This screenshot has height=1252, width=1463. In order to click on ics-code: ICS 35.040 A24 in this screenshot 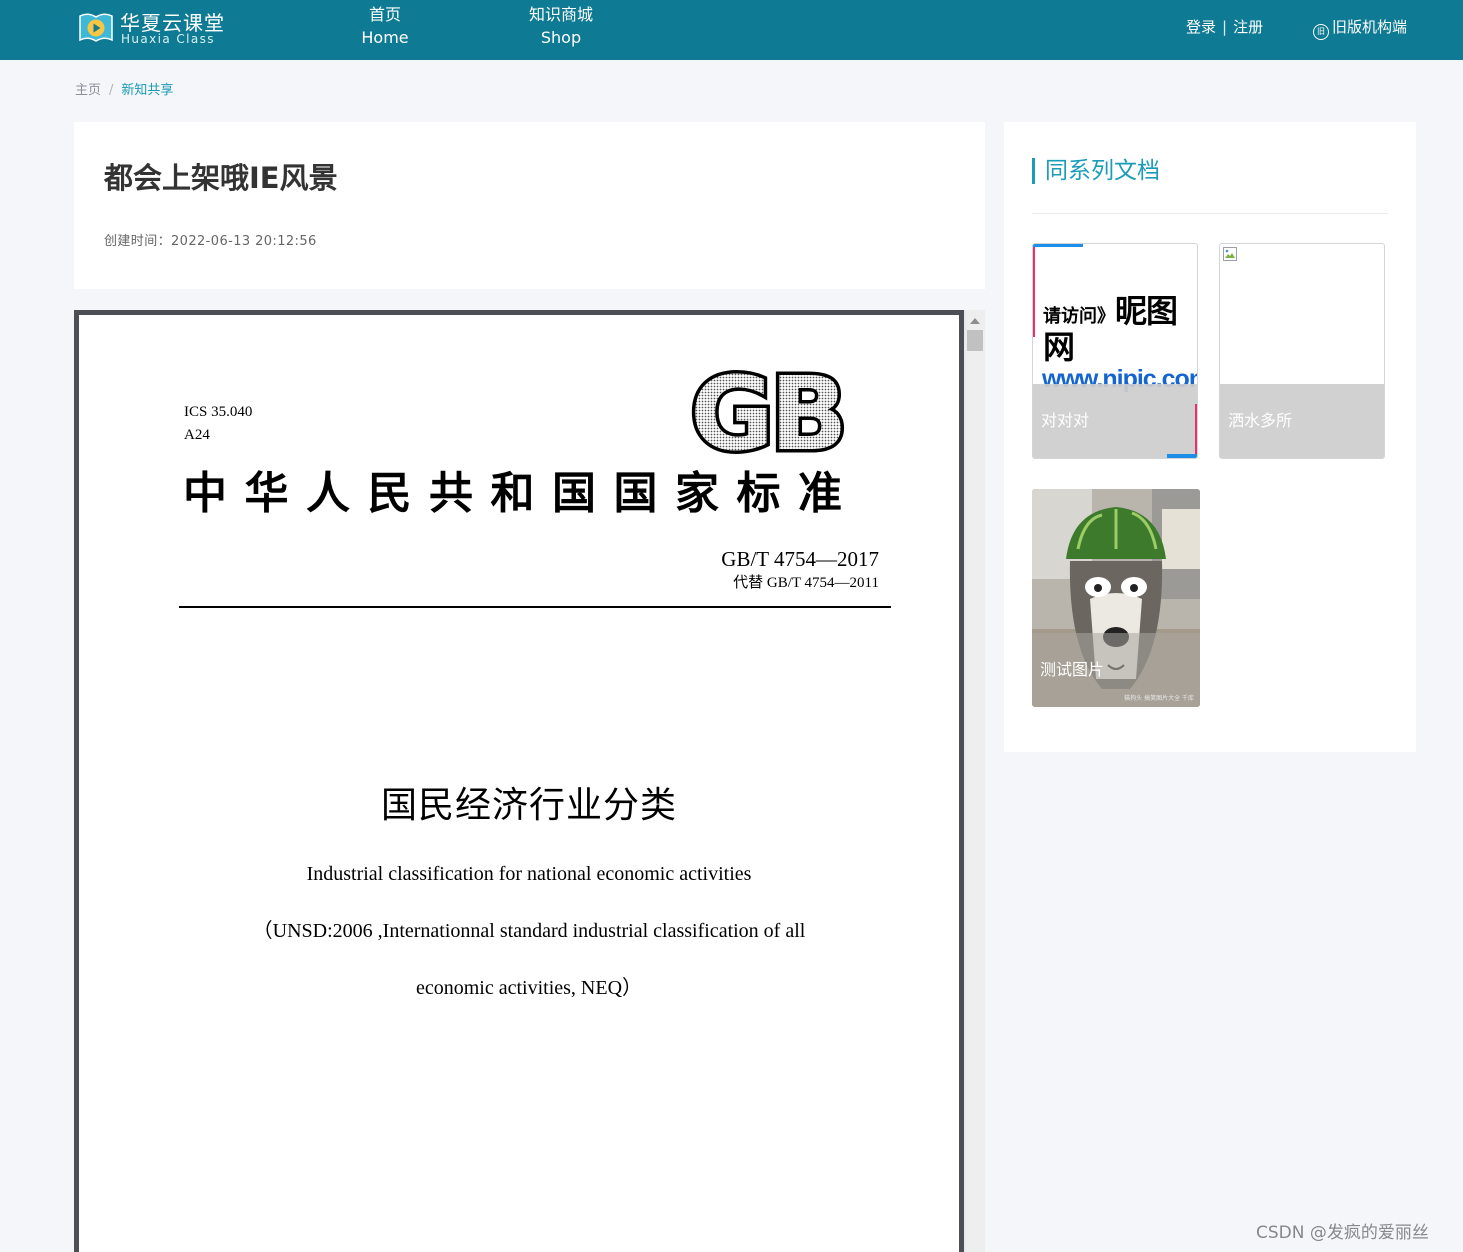, I will do `click(218, 424)`.